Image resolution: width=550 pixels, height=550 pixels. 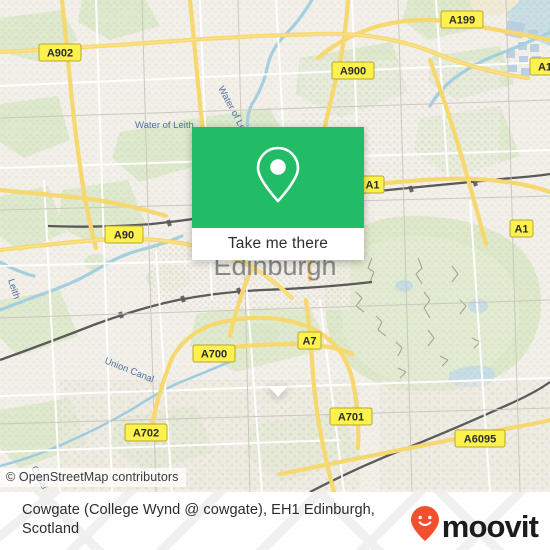 I want to click on road-shield-label: A900, so click(x=353, y=72).